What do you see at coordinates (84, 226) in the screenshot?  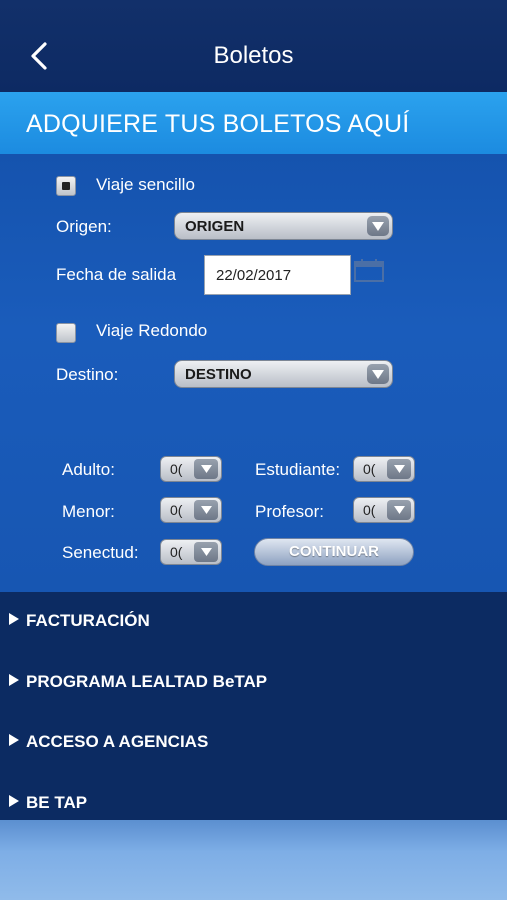 I see `origin-label: Origen:` at bounding box center [84, 226].